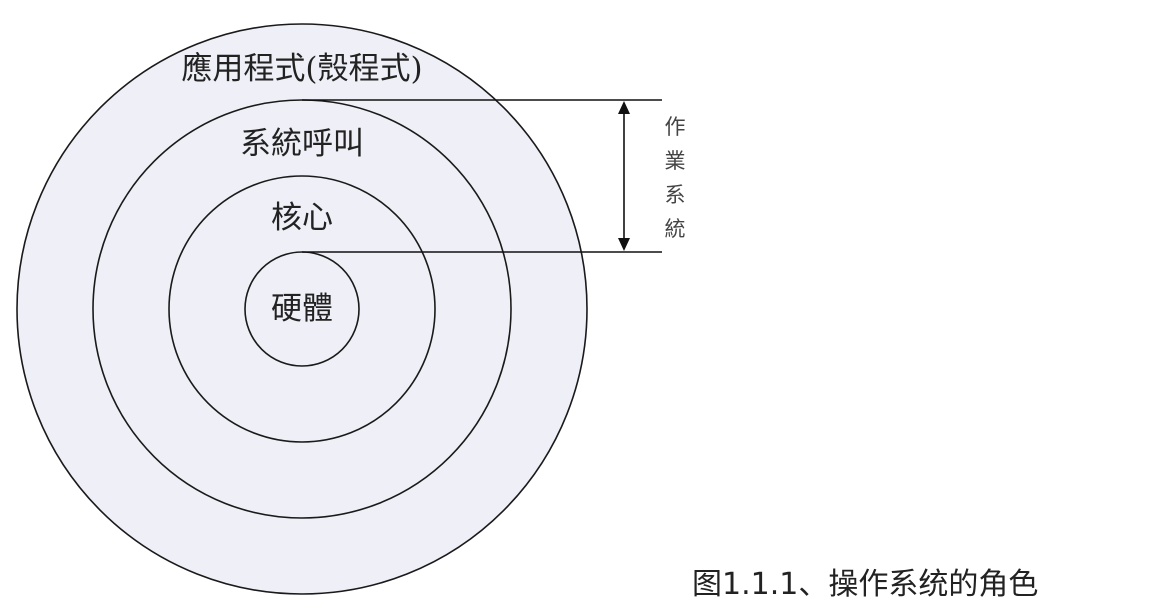  Describe the element at coordinates (675, 229) in the screenshot. I see `os-label-char-4: 統` at that location.